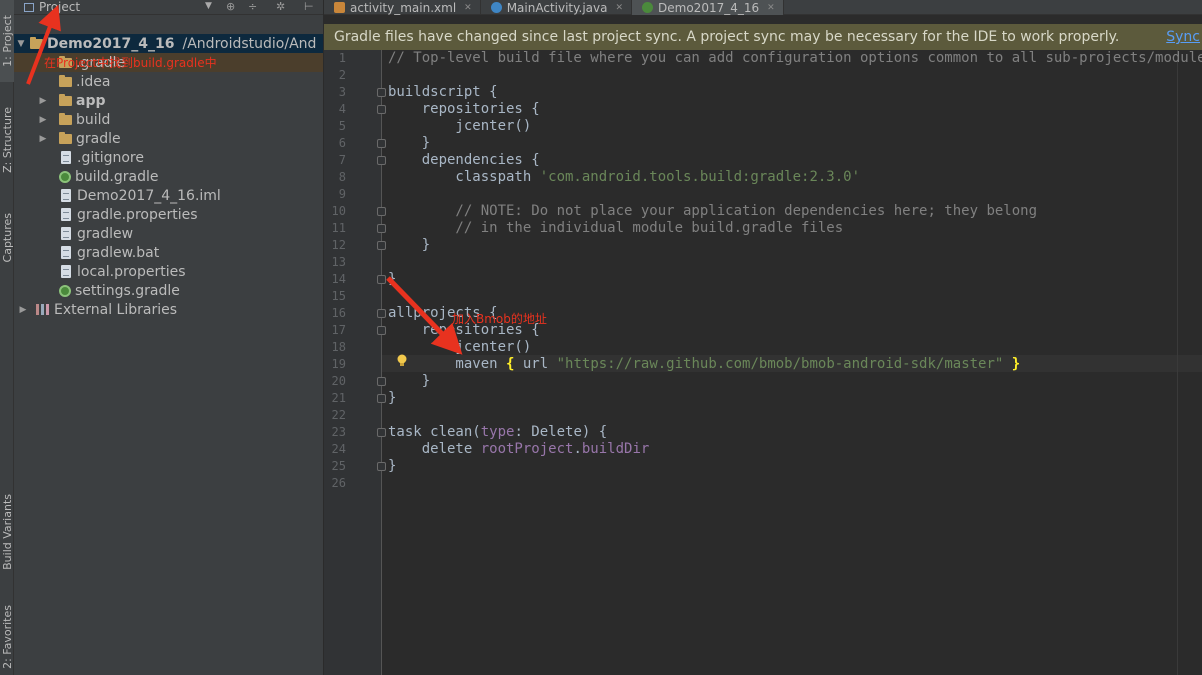  I want to click on java-class-icon, so click(496, 7).